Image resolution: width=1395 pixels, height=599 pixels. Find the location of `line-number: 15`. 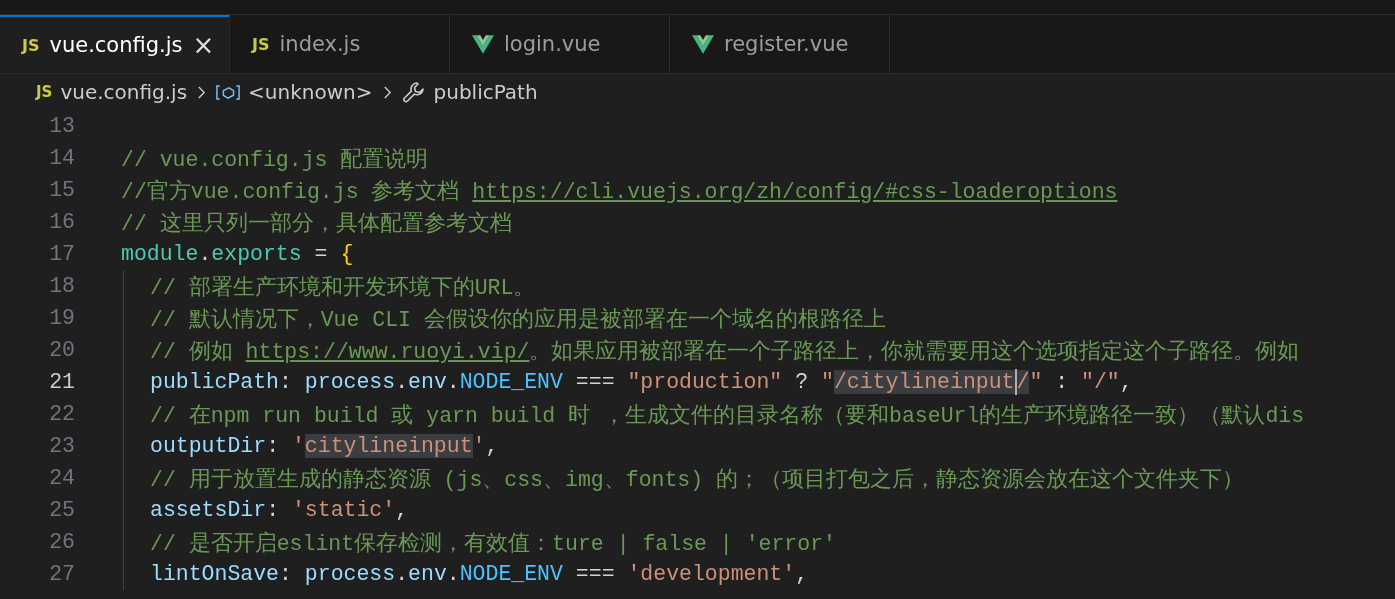

line-number: 15 is located at coordinates (61, 190).